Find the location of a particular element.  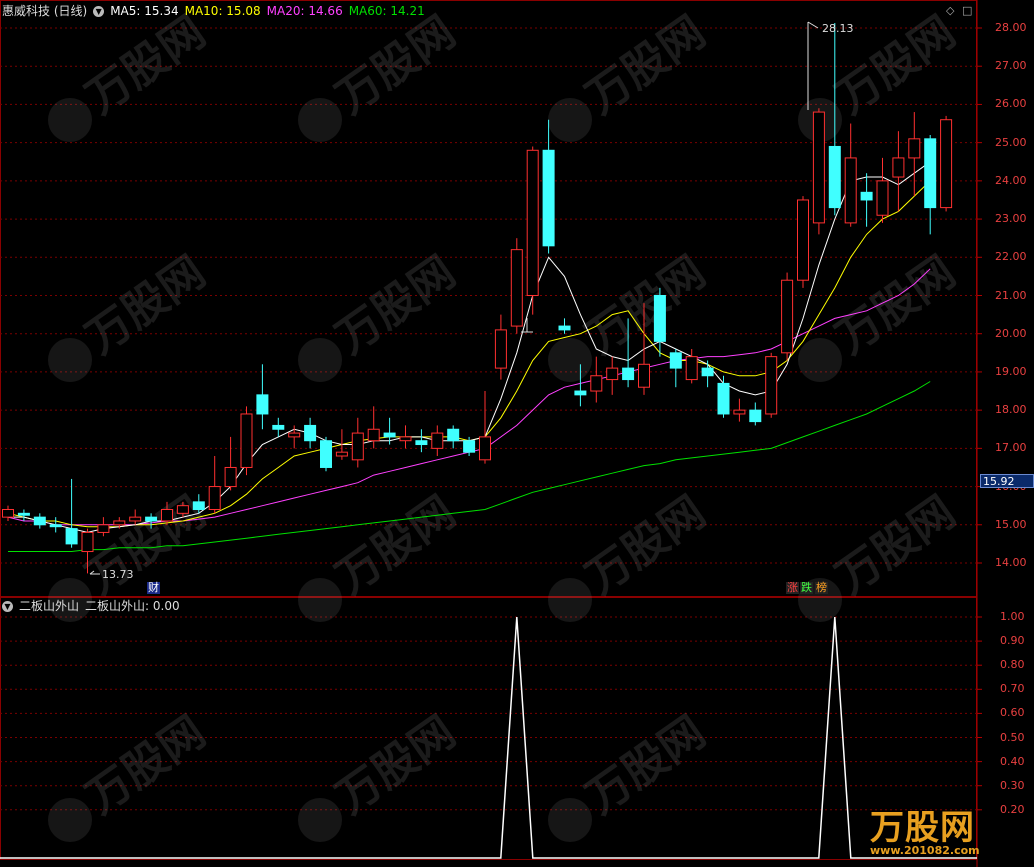

price-tick-label: 14.00 is located at coordinates (1011, 562).